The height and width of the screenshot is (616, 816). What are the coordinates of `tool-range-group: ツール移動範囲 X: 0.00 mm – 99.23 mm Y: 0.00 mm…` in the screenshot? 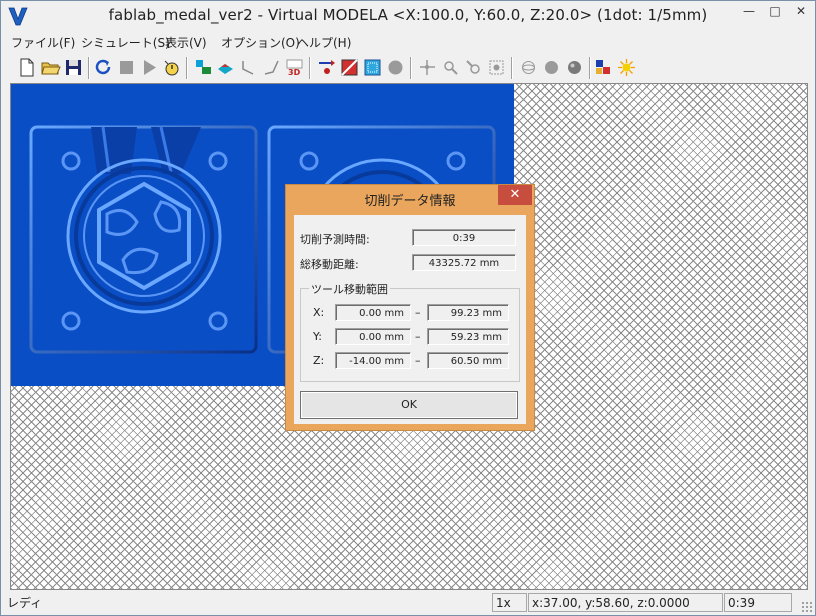 It's located at (410, 331).